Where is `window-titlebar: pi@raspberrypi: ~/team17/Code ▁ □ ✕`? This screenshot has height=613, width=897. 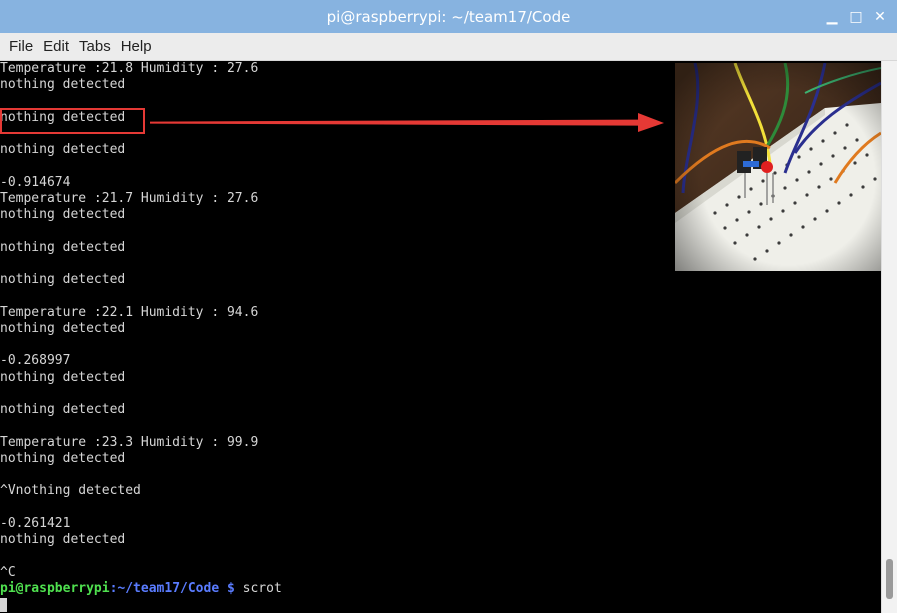 window-titlebar: pi@raspberrypi: ~/team17/Code ▁ □ ✕ is located at coordinates (448, 16).